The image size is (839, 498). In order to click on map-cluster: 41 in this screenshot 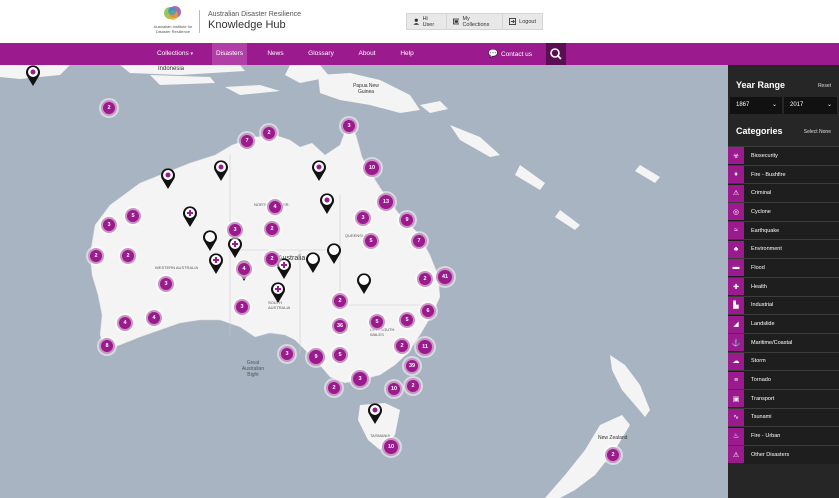, I will do `click(445, 277)`.